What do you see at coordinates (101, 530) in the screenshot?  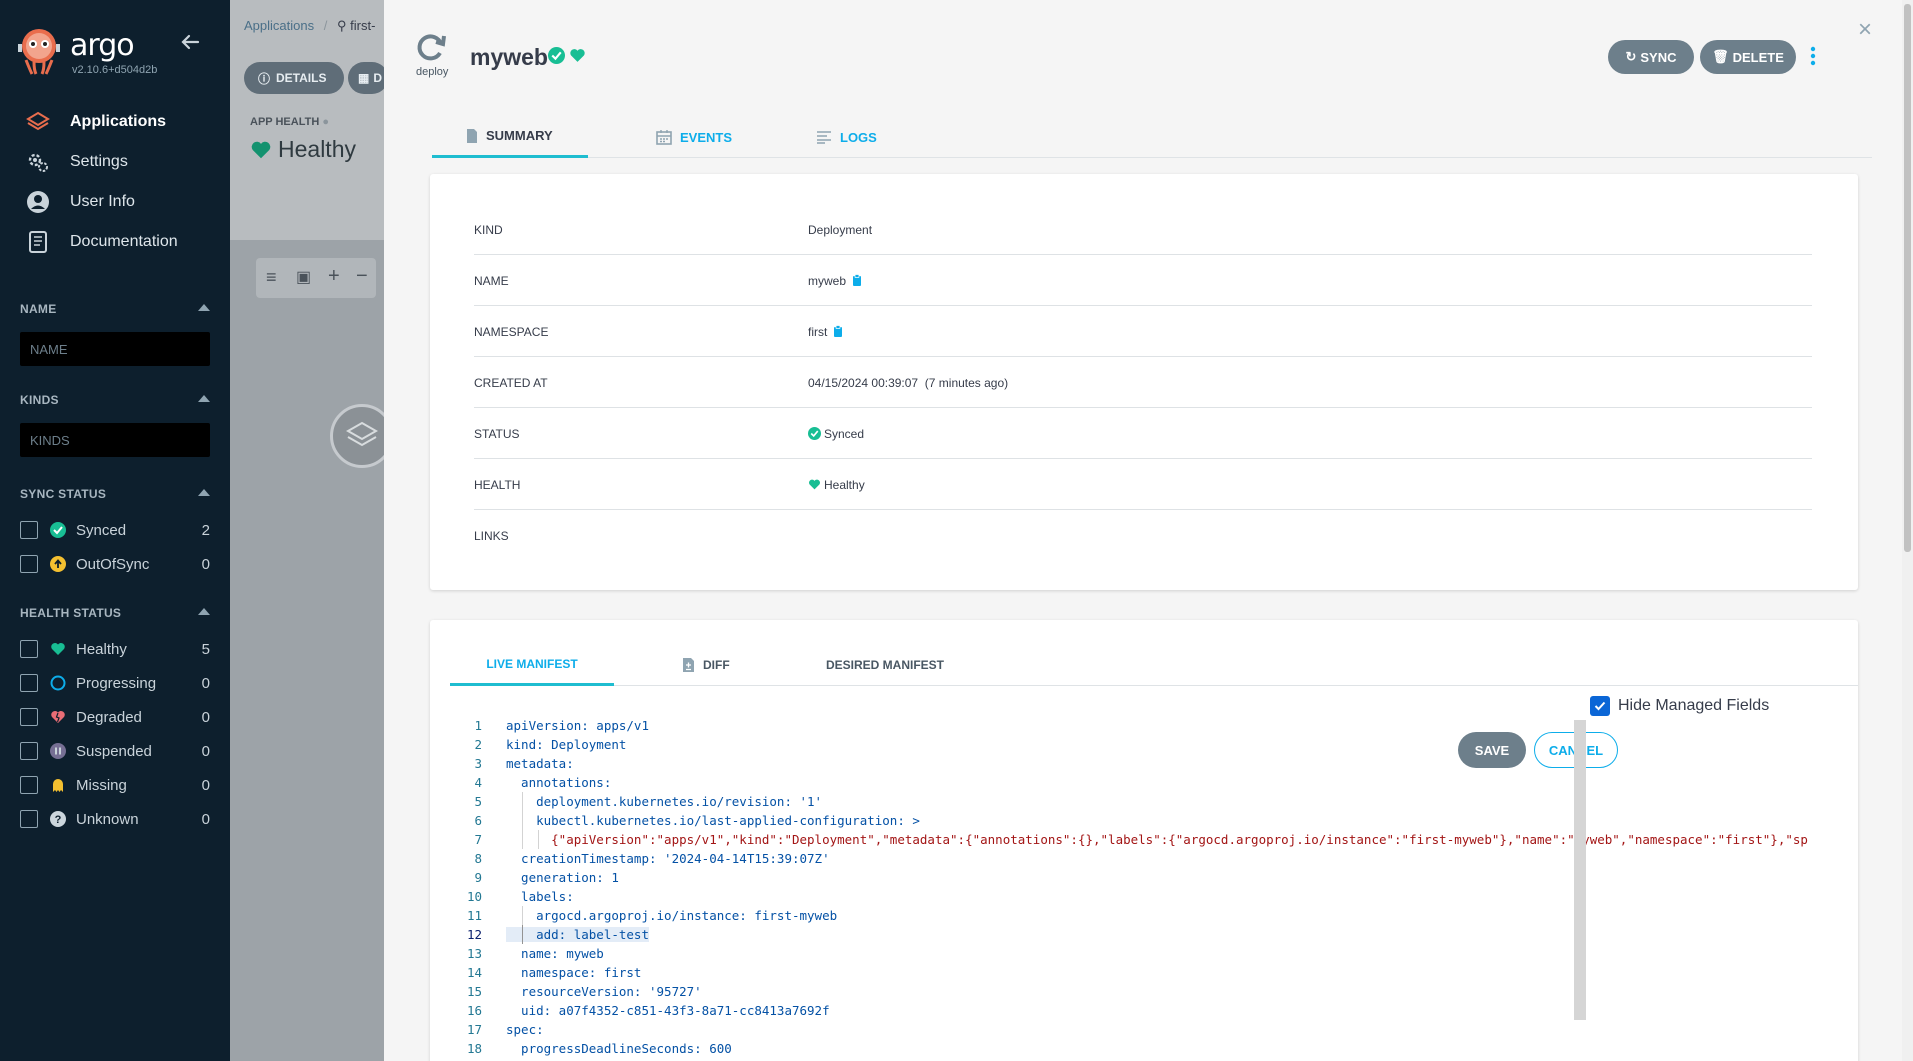 I see `filter-label: Synced` at bounding box center [101, 530].